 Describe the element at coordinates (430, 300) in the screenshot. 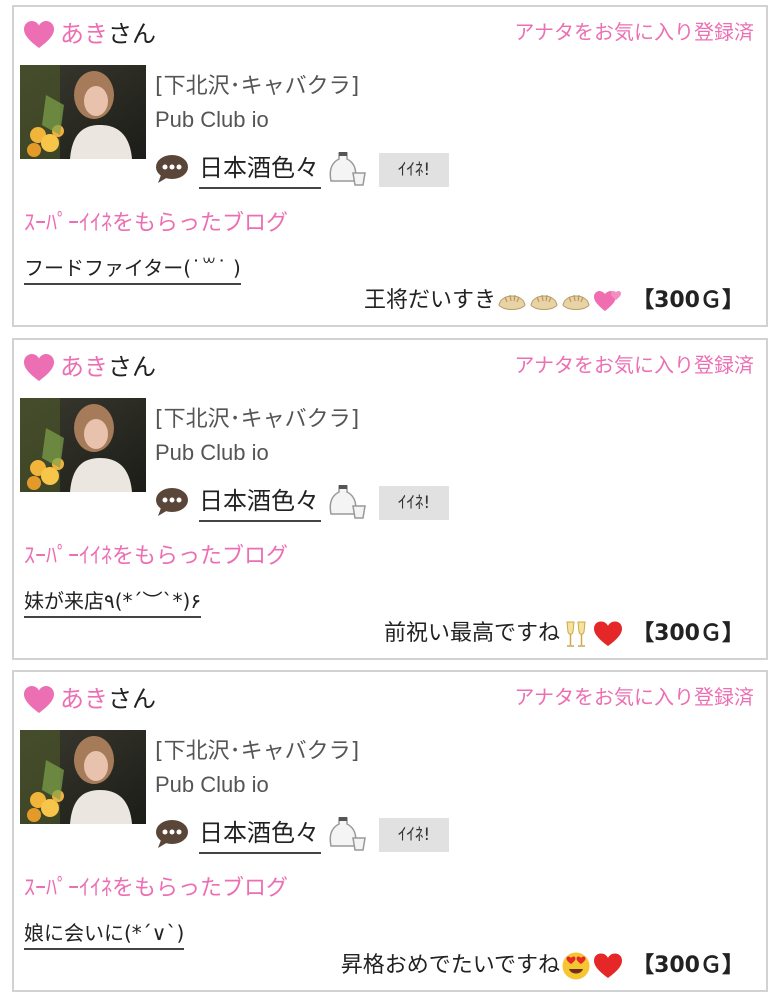

I see `comment-text: 王将だいすき` at that location.